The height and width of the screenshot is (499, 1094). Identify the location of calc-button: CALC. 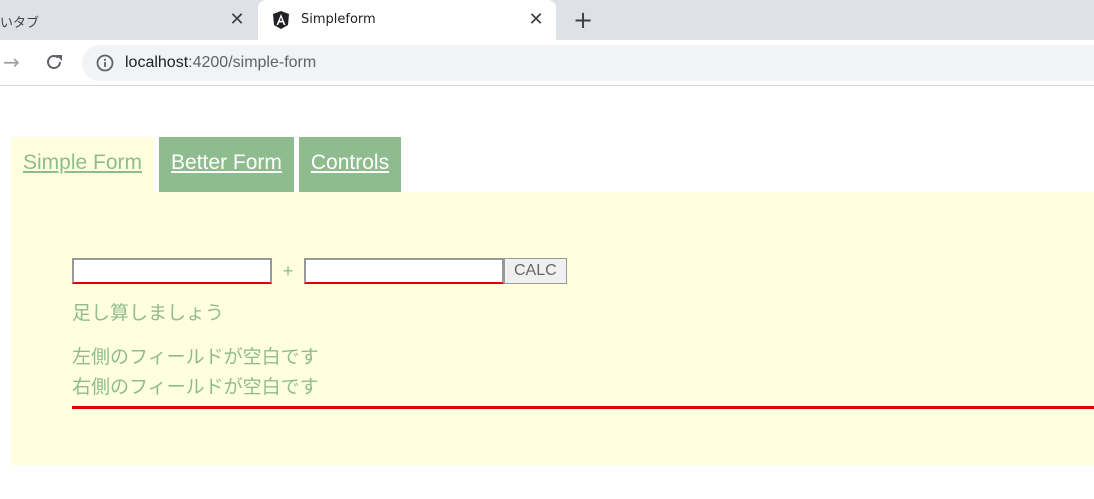
(535, 271).